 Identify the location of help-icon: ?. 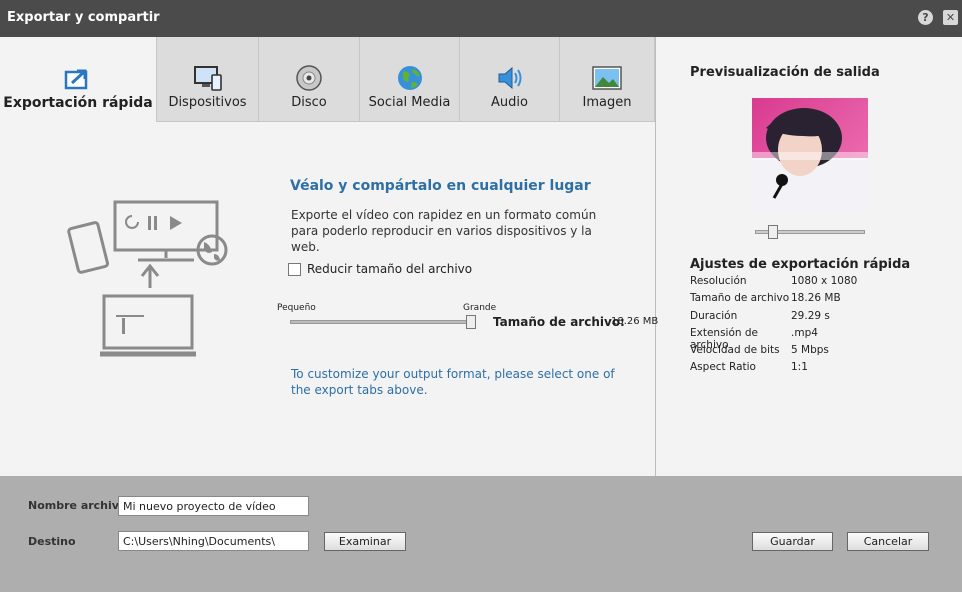
(925, 17).